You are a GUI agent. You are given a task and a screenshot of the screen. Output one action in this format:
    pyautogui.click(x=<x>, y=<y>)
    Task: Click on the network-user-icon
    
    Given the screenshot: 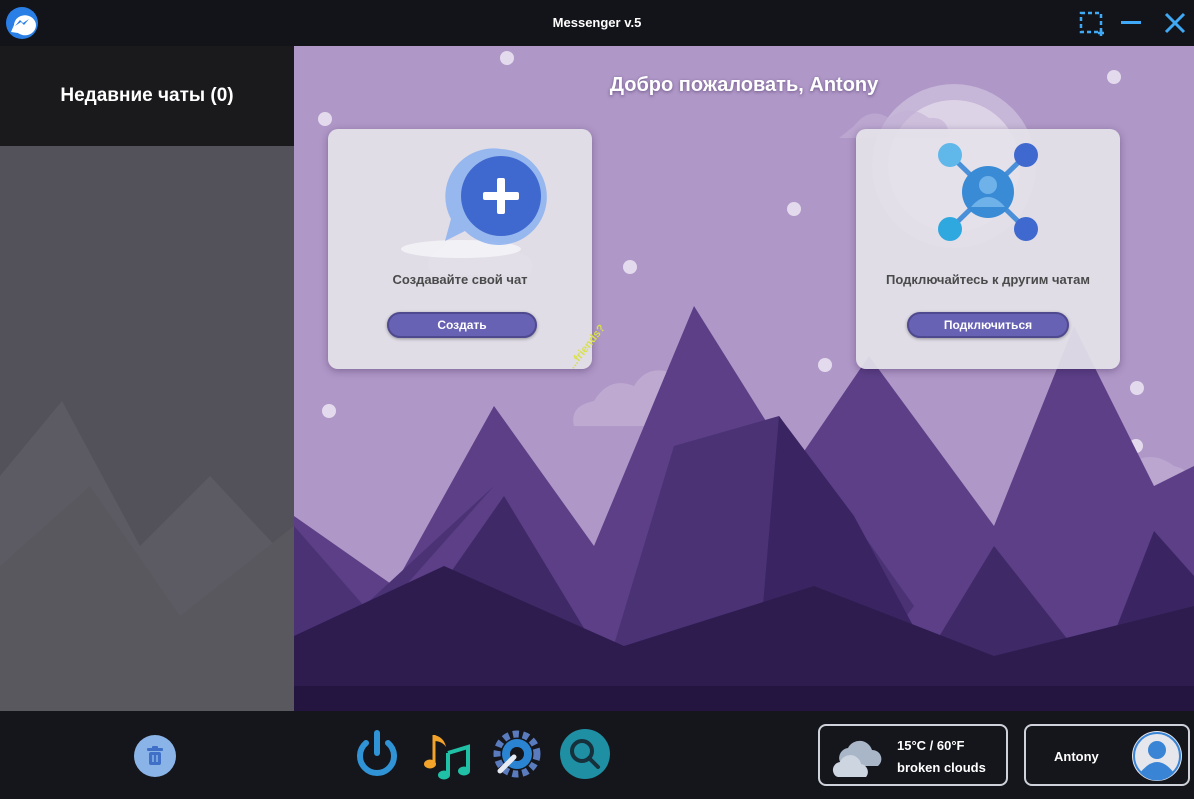 What is the action you would take?
    pyautogui.click(x=988, y=192)
    